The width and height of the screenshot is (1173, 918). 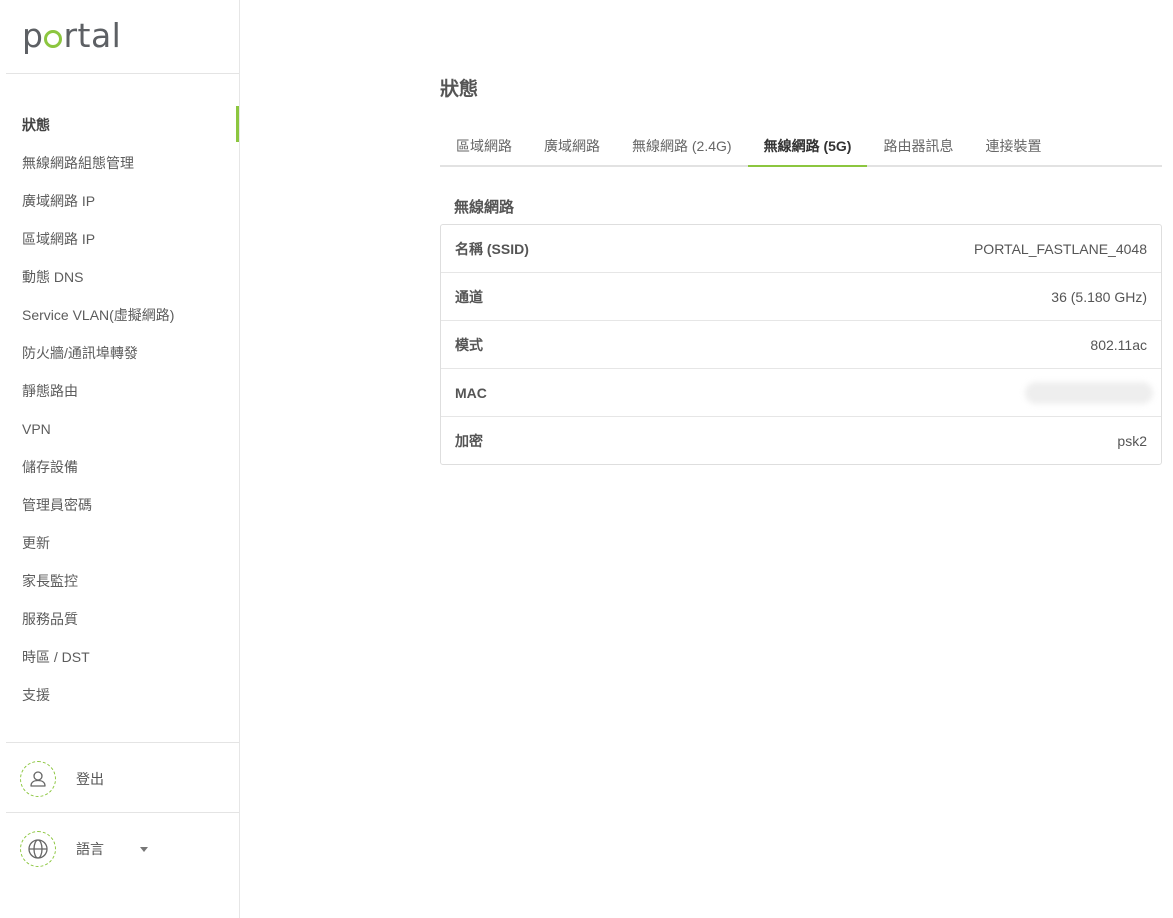 What do you see at coordinates (1060, 248) in the screenshot?
I see `row-value: PORTAL_FASTLANE_4048` at bounding box center [1060, 248].